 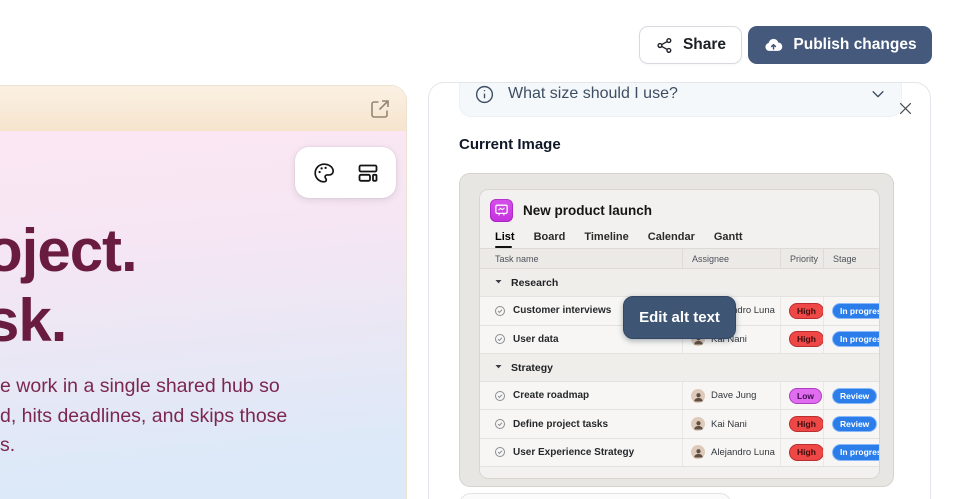 I want to click on task-name: User Experience Strategy, so click(x=574, y=452).